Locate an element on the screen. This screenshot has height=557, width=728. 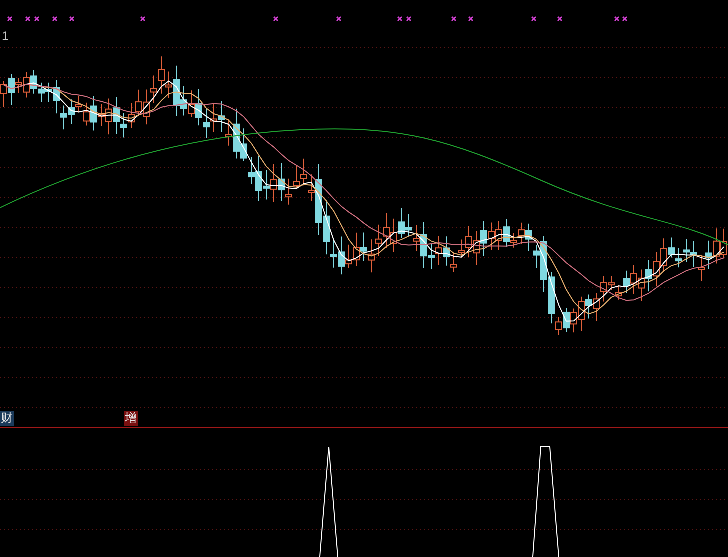
indicator-label: 财 is located at coordinates (7, 418).